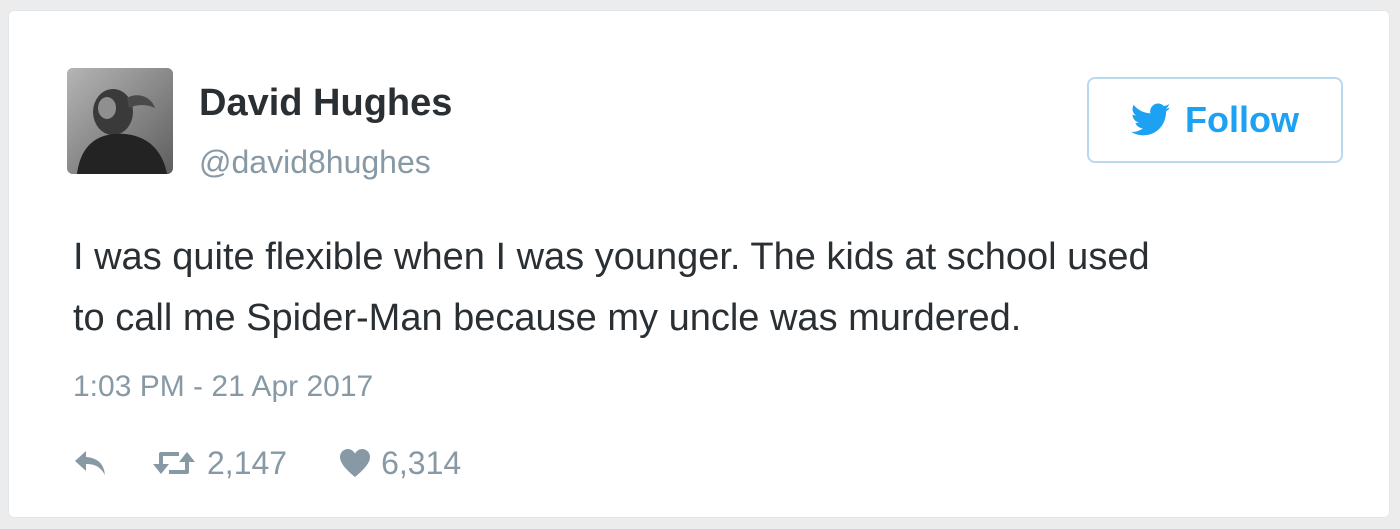 This screenshot has height=529, width=1400. I want to click on avatar-photo, so click(120, 121).